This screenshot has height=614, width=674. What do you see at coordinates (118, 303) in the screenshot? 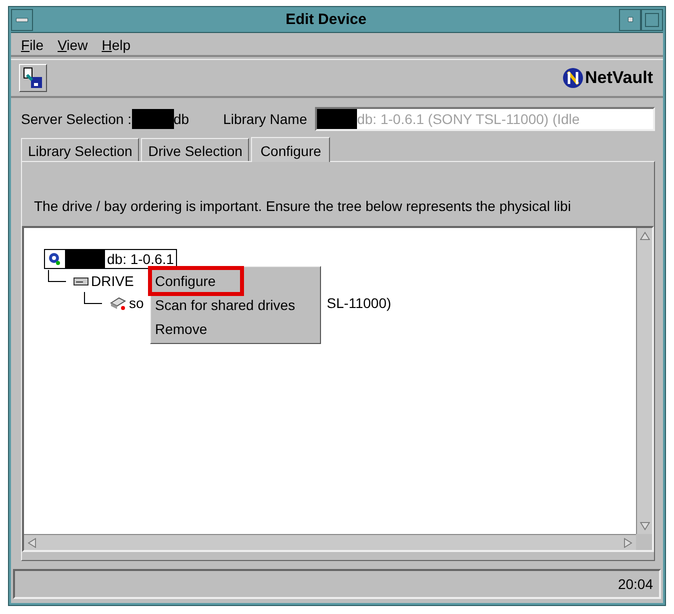
I see `tape-drive-icon` at bounding box center [118, 303].